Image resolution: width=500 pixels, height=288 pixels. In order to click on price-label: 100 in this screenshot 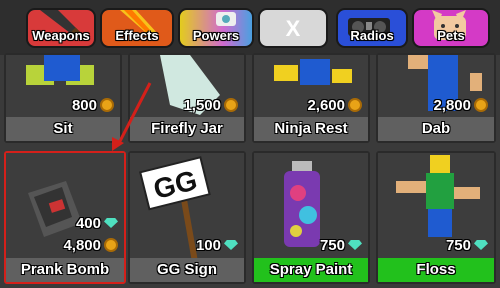, I will do `click(217, 245)`.